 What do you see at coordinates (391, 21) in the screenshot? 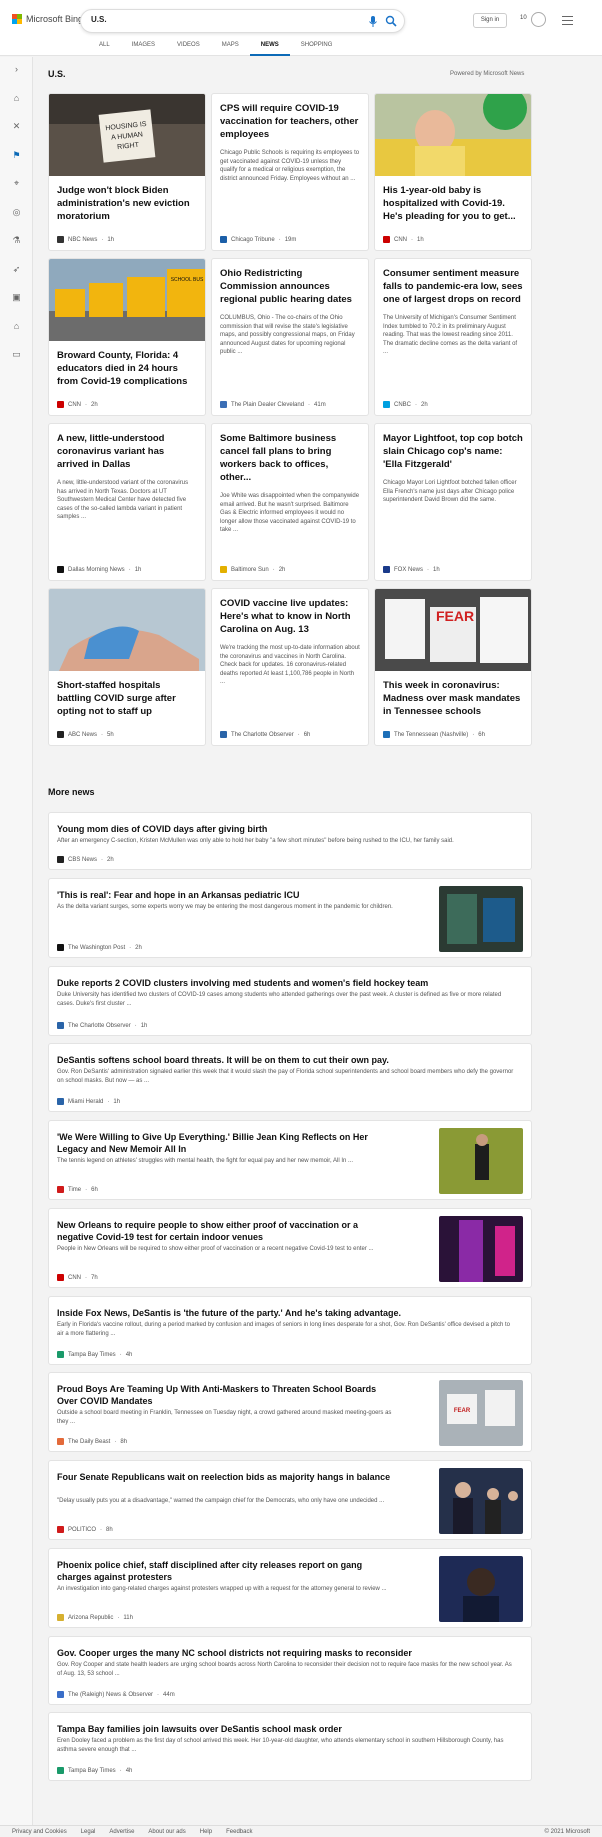
I see `search-icon` at bounding box center [391, 21].